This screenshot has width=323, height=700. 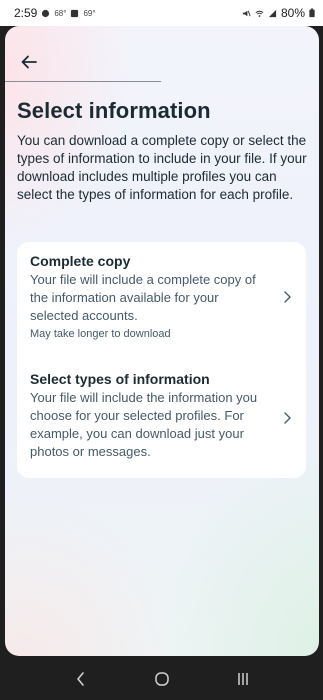 I want to click on header-divider, so click(x=83, y=81).